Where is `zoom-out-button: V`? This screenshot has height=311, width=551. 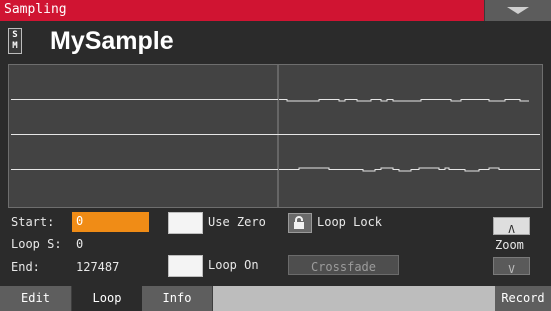 zoom-out-button: V is located at coordinates (511, 266).